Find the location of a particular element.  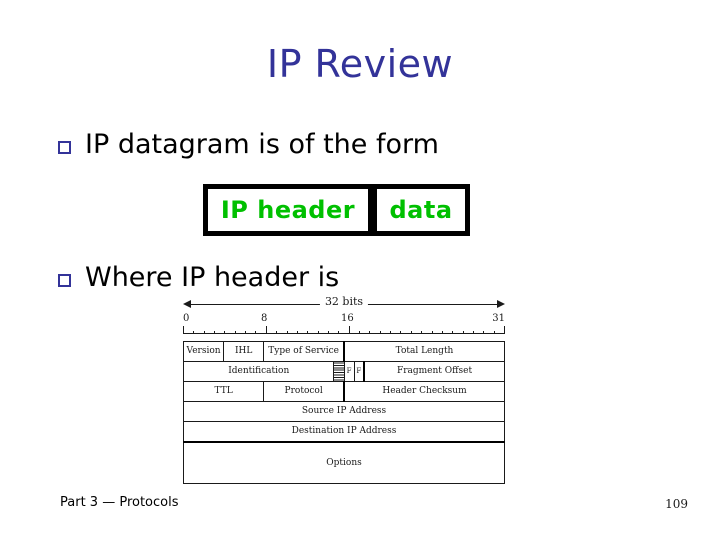

bullet-item-1: IP datagram is of the form is located at coordinates (248, 145).